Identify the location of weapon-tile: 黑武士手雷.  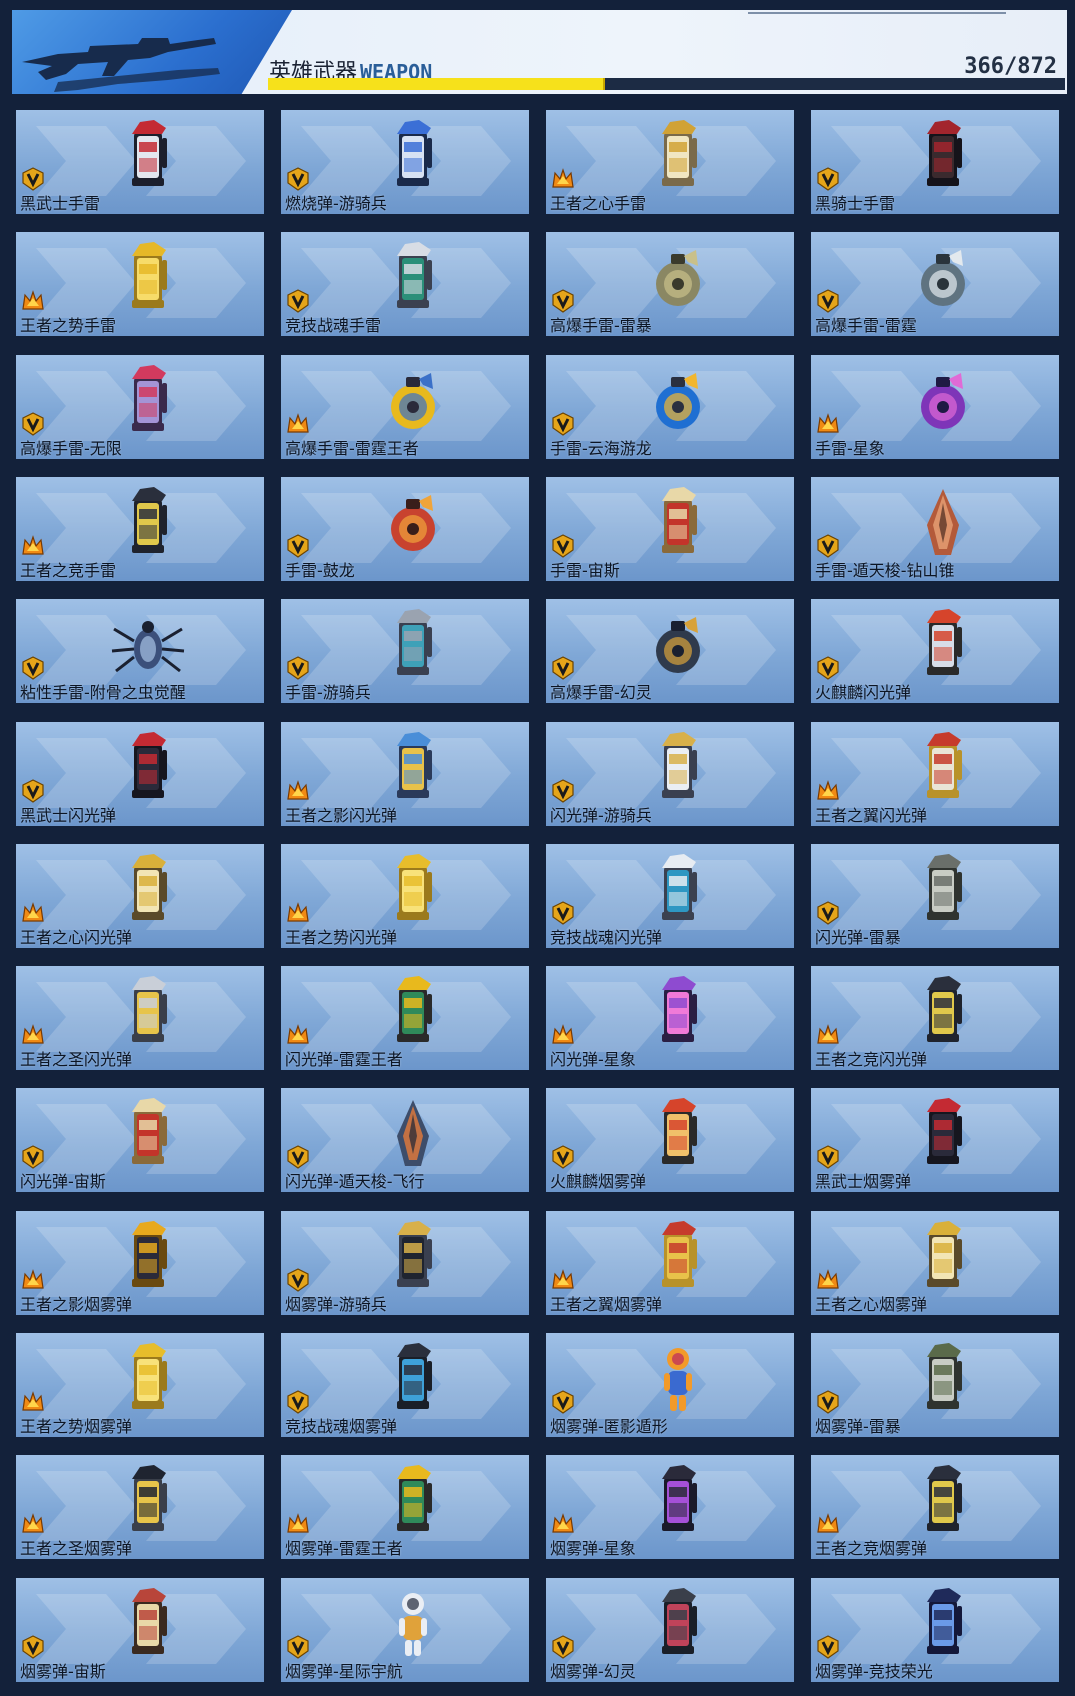
(140, 162).